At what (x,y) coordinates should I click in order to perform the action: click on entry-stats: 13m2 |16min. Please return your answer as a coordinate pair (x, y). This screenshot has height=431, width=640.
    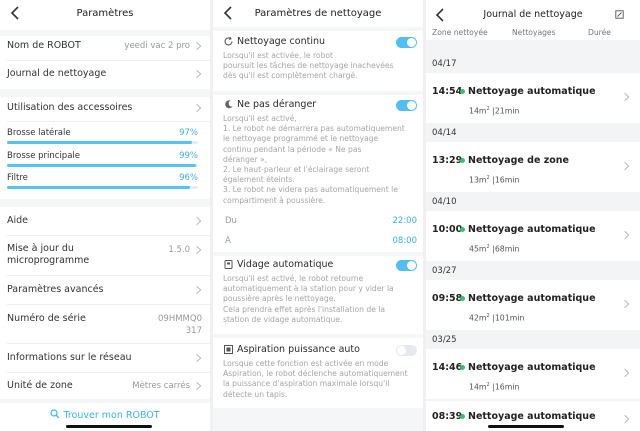
    Looking at the image, I should click on (494, 180).